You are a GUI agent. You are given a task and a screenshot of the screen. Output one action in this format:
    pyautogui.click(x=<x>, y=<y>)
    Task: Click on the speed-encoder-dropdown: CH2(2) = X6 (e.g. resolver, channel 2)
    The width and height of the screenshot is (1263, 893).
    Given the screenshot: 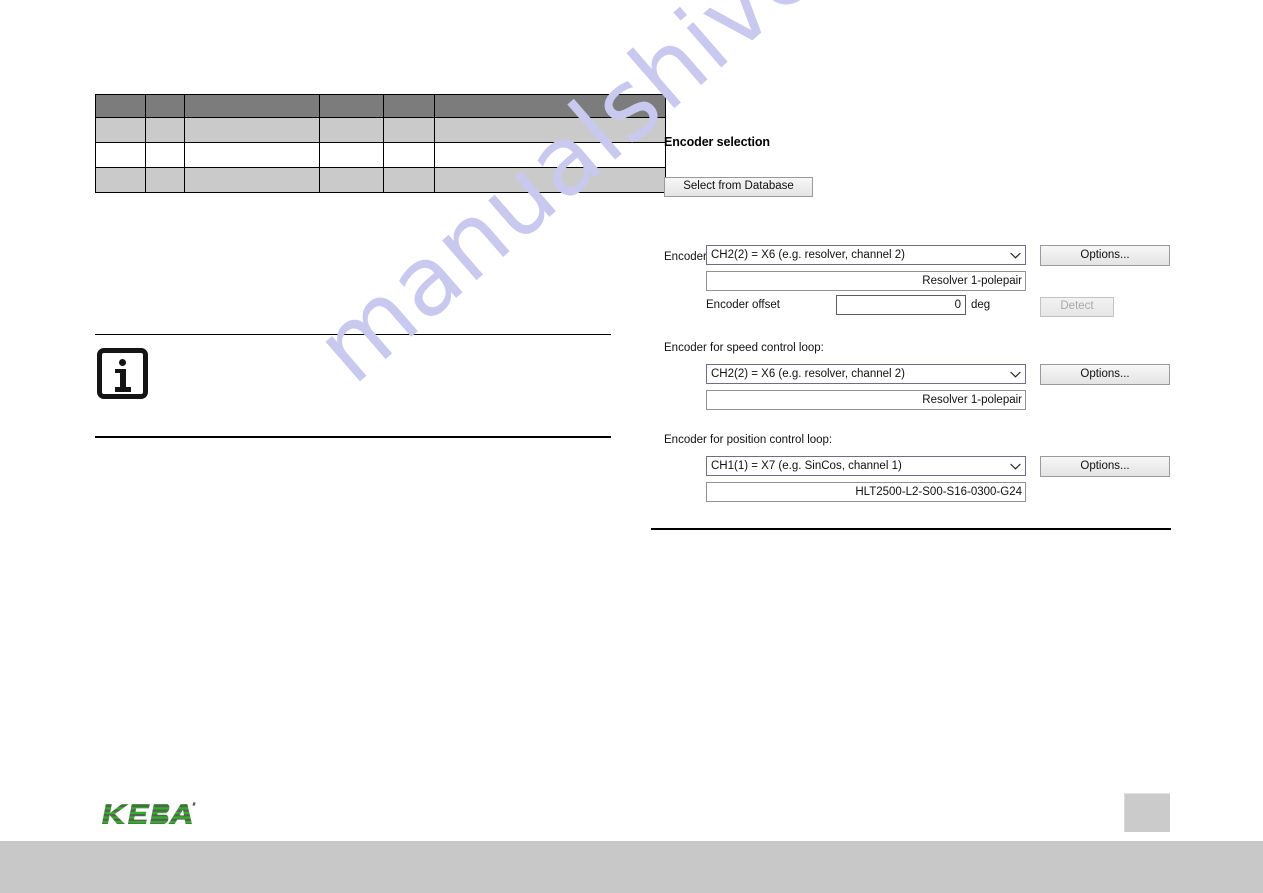 What is the action you would take?
    pyautogui.click(x=866, y=374)
    